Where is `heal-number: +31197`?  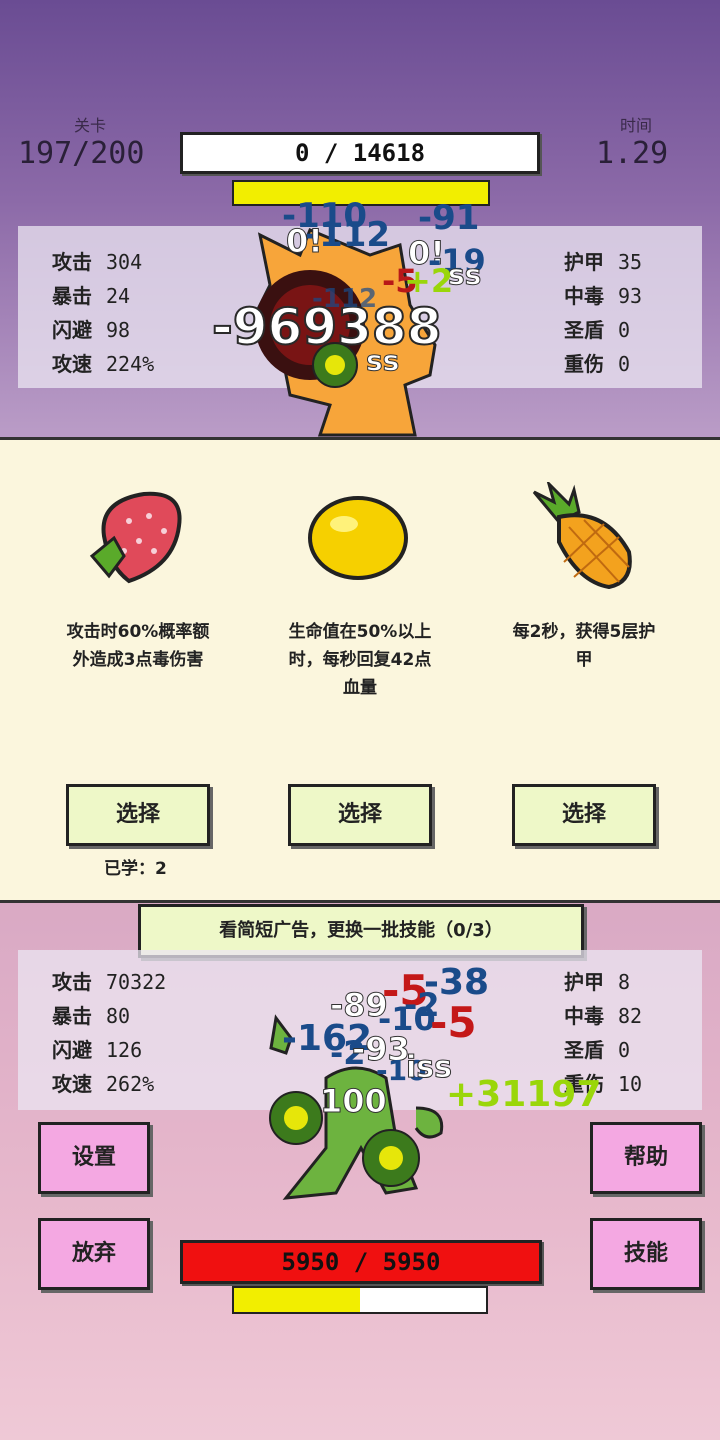
heal-number: +31197 is located at coordinates (524, 1094).